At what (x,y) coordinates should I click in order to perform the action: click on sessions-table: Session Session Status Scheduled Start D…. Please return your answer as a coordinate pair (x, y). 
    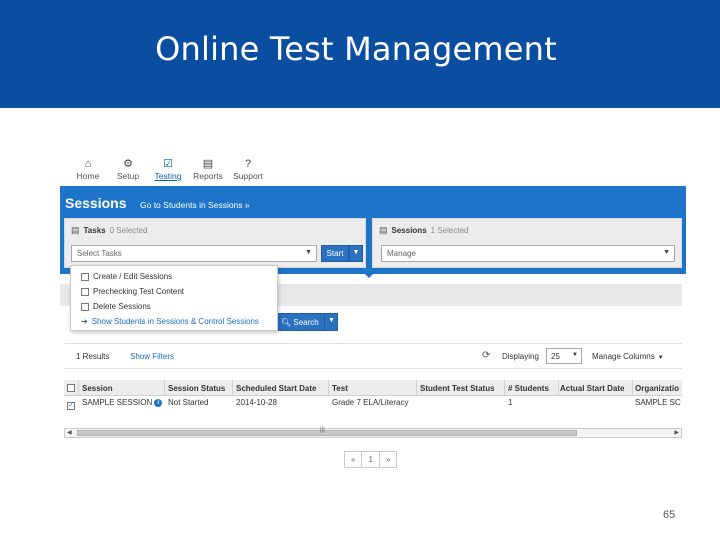
    Looking at the image, I should click on (373, 397).